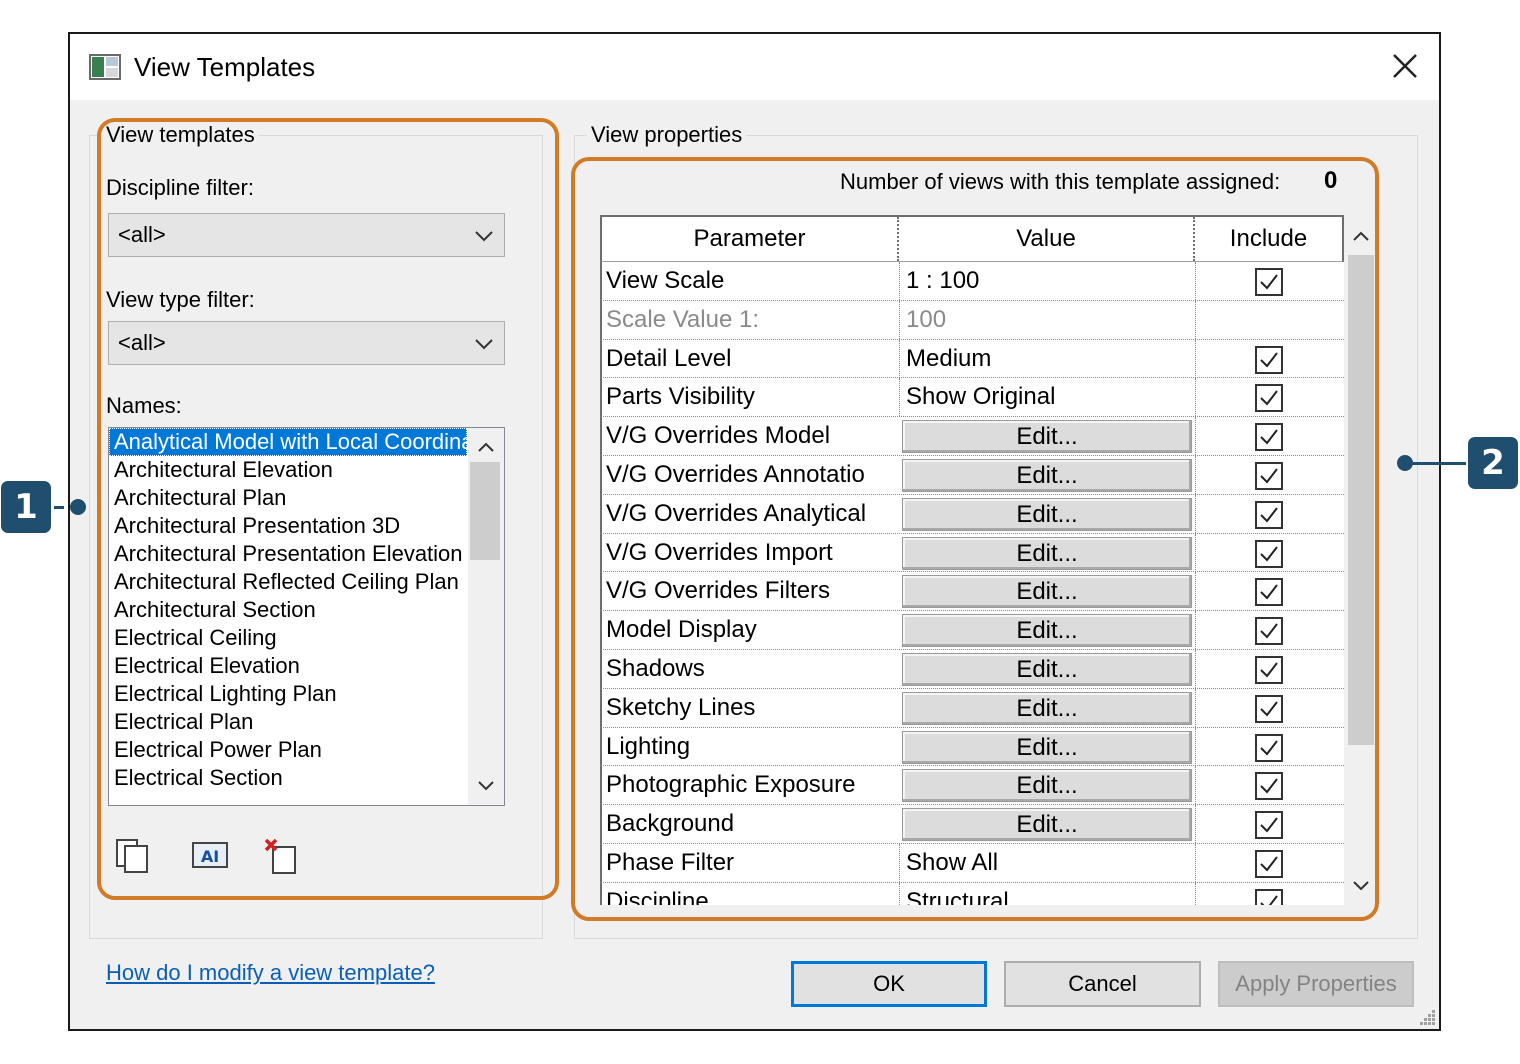 The width and height of the screenshot is (1520, 1064). What do you see at coordinates (889, 984) in the screenshot?
I see `ok-button: OK` at bounding box center [889, 984].